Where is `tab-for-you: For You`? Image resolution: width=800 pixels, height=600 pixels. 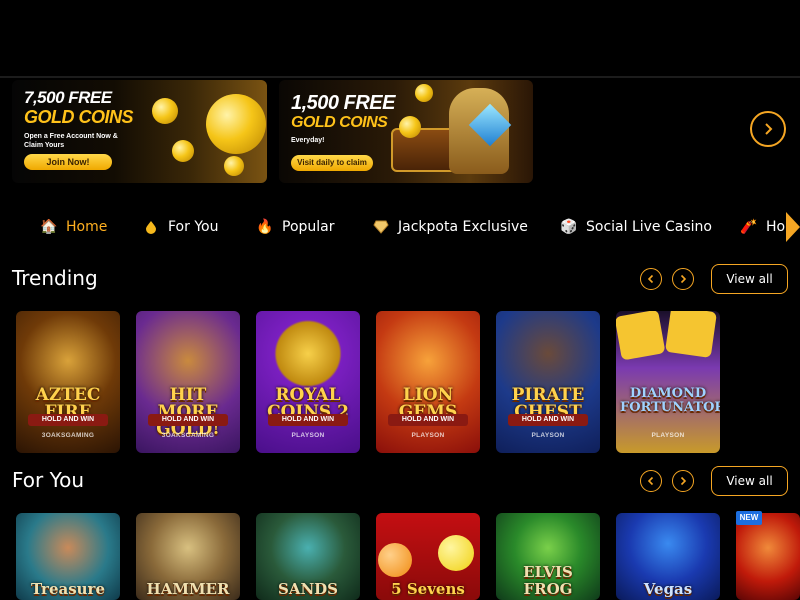
tab-for-you: For You is located at coordinates (180, 227).